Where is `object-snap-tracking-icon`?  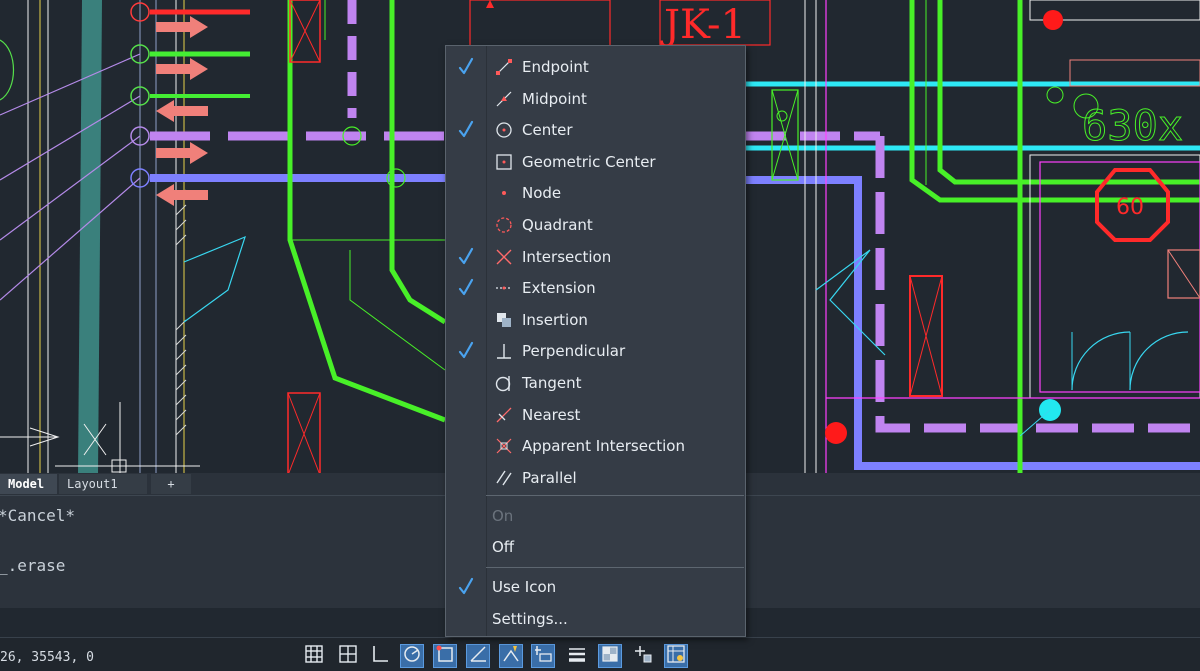
object-snap-tracking-icon is located at coordinates (478, 656).